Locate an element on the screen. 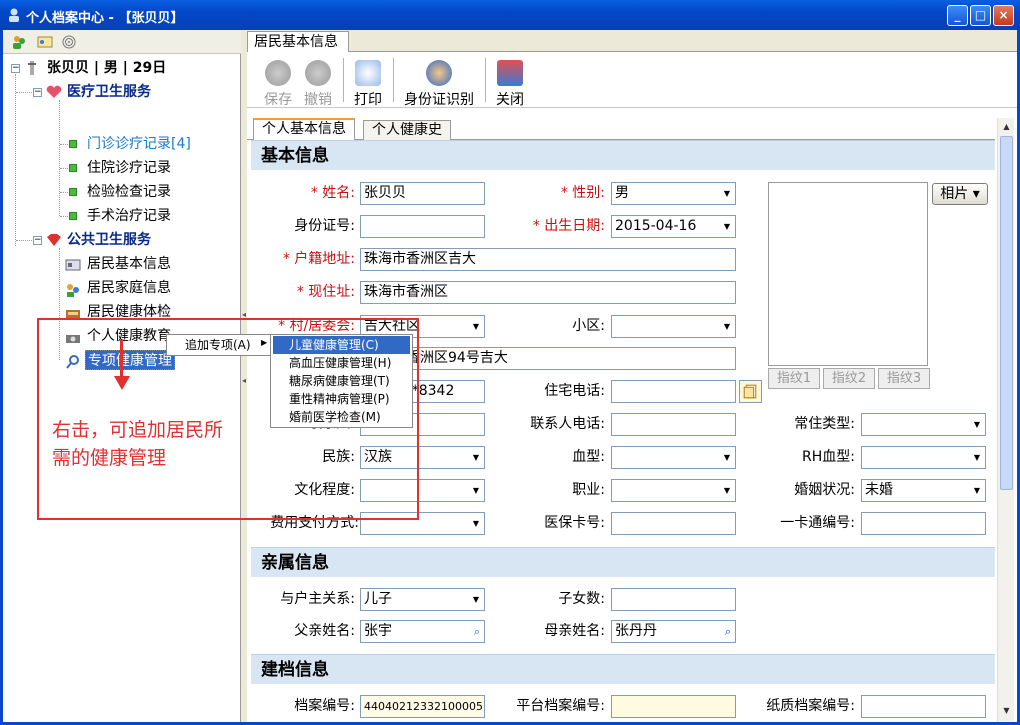  archive-no-label: 档案编号: is located at coordinates (324, 706).